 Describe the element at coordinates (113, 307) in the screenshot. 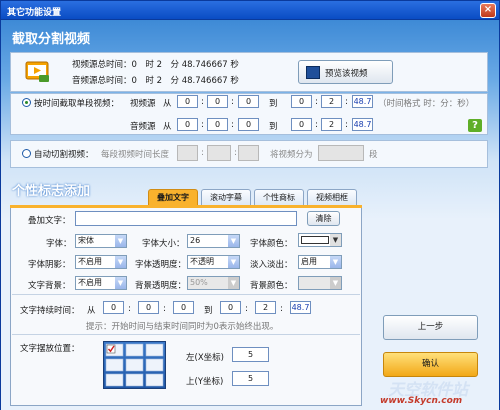

I see `duration-from-hour: 0` at that location.